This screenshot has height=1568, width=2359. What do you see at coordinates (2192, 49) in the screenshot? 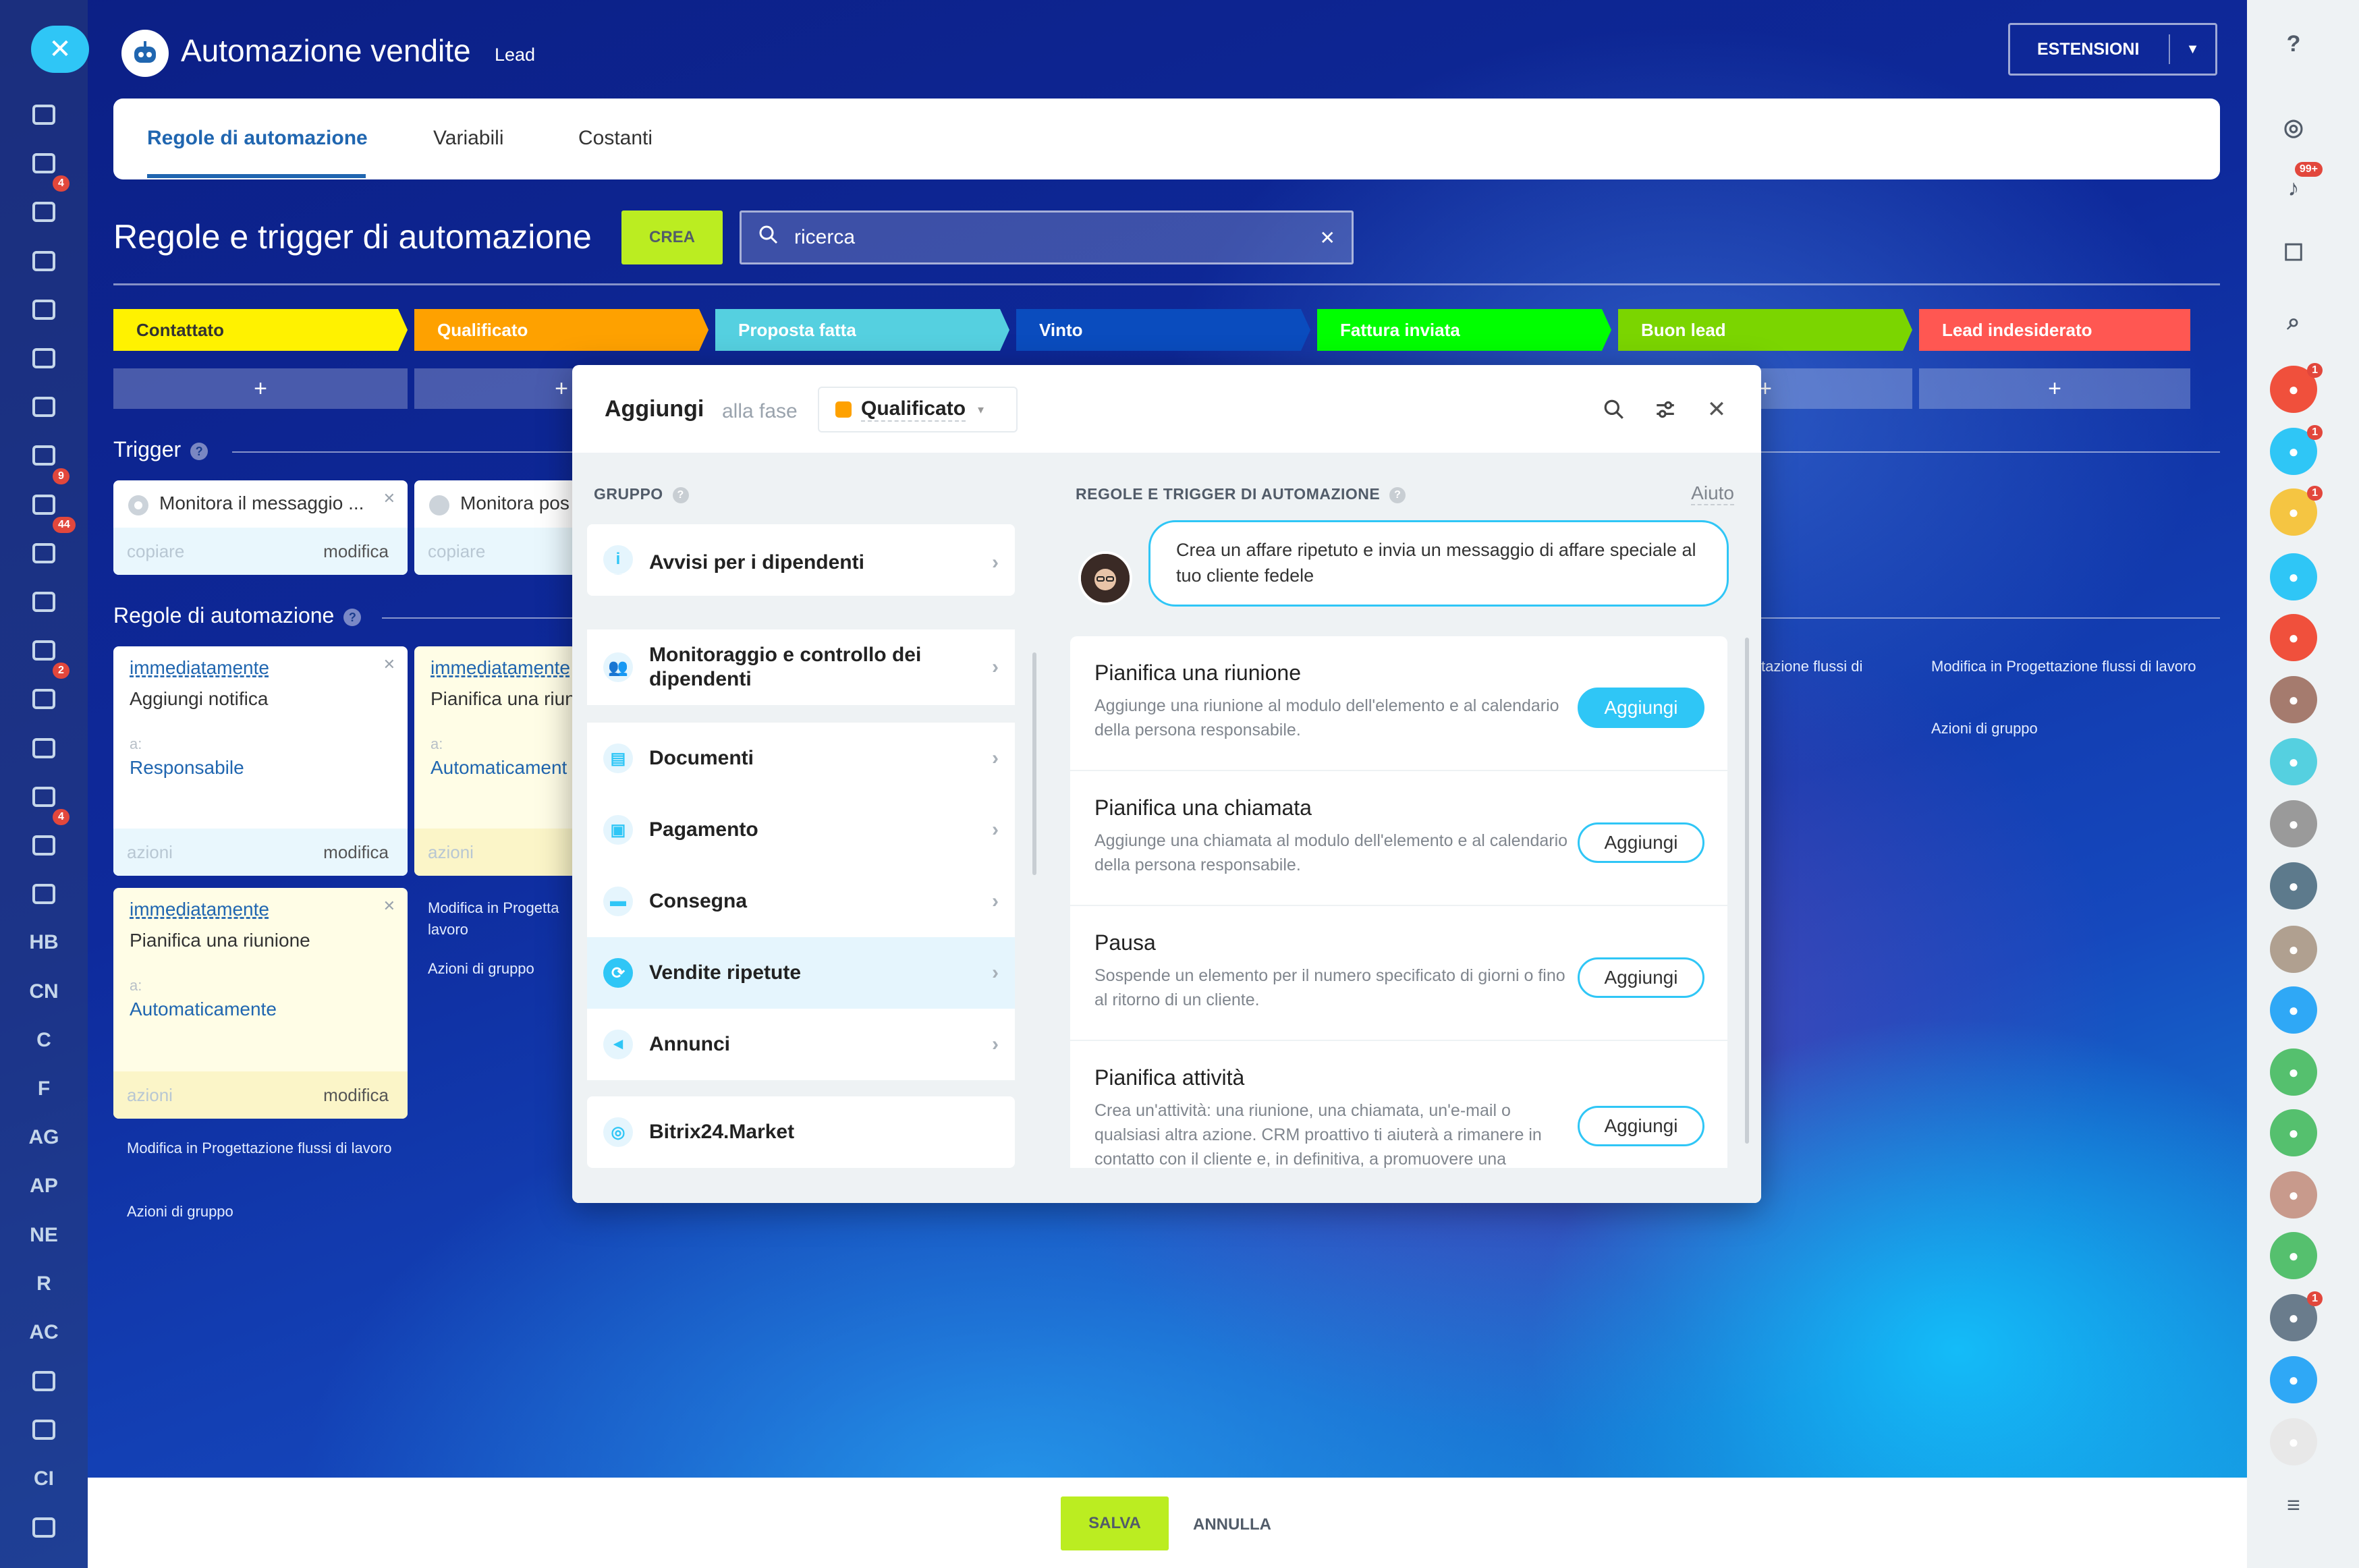
I see `caret-down-icon: ▼` at bounding box center [2192, 49].